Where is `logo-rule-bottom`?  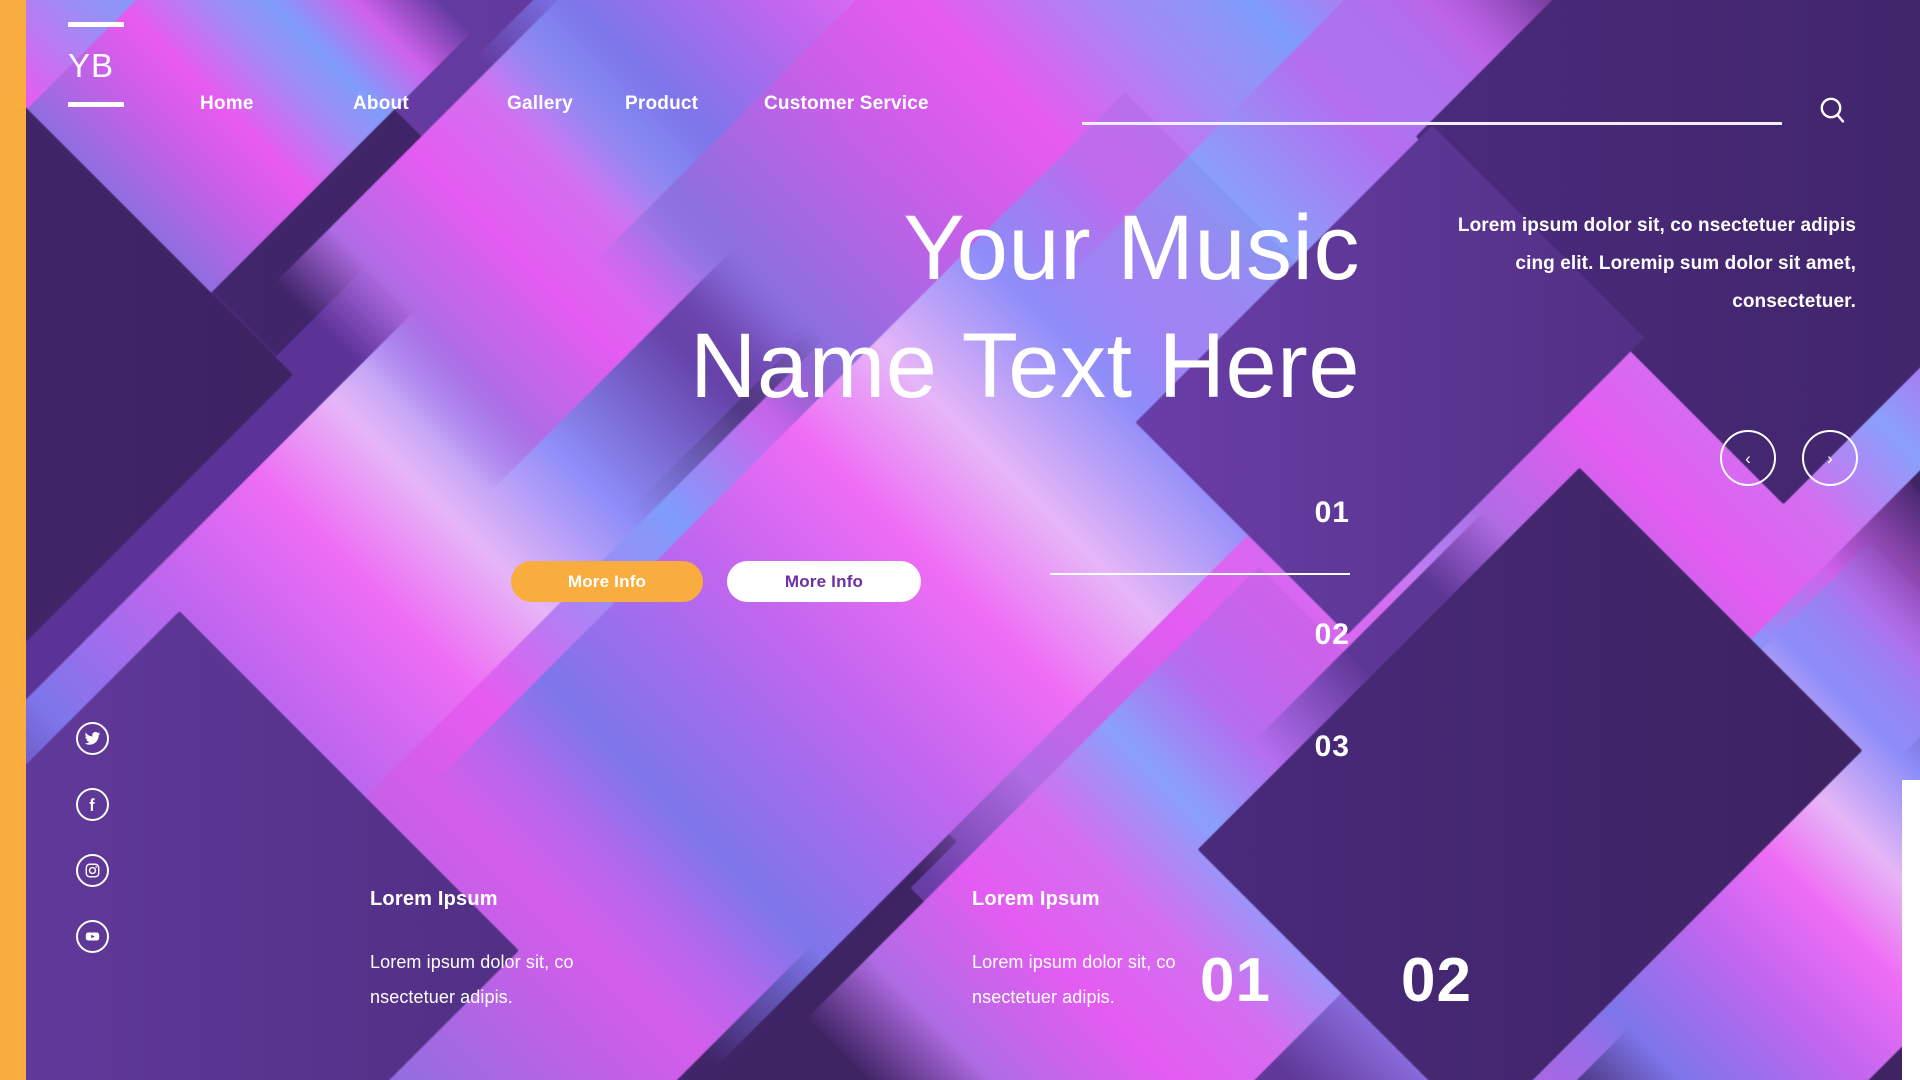
logo-rule-bottom is located at coordinates (96, 104).